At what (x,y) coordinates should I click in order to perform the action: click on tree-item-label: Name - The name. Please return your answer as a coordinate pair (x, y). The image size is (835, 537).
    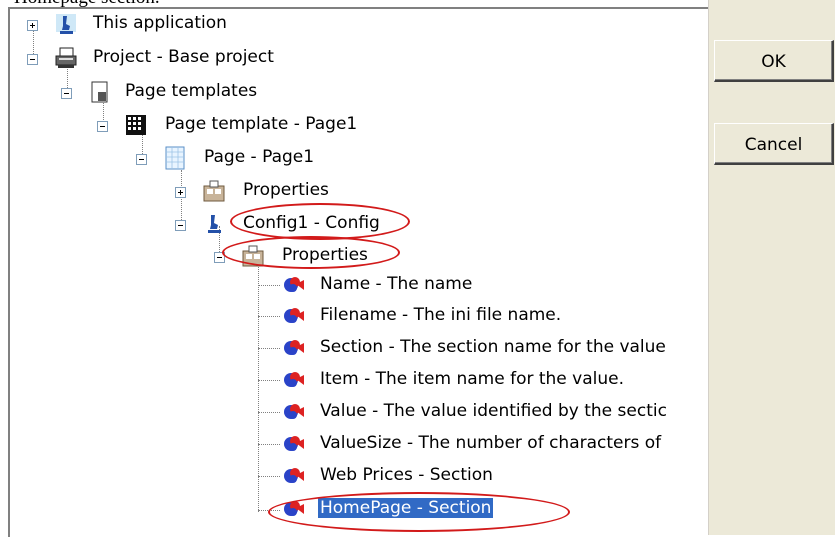
    Looking at the image, I should click on (396, 284).